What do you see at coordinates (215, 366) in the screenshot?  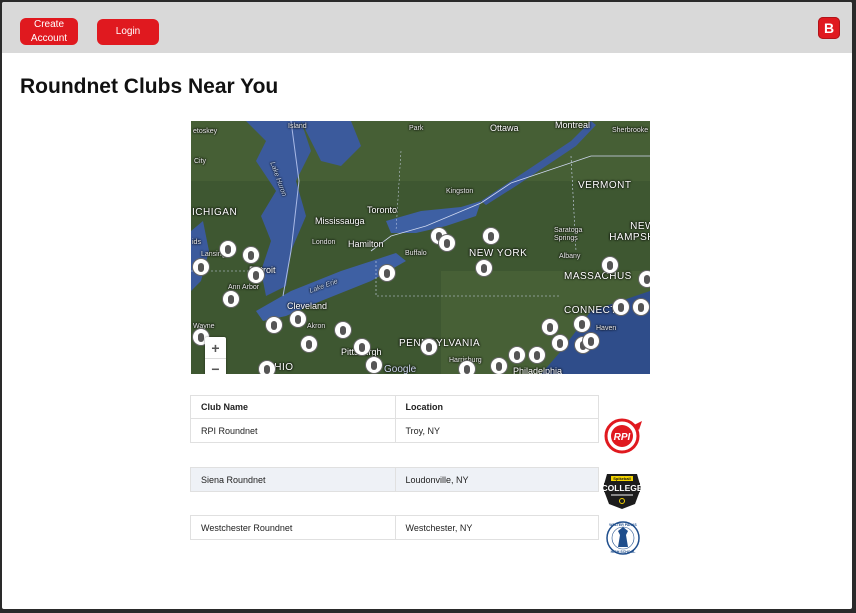 I see `zoom-out-button: −` at bounding box center [215, 366].